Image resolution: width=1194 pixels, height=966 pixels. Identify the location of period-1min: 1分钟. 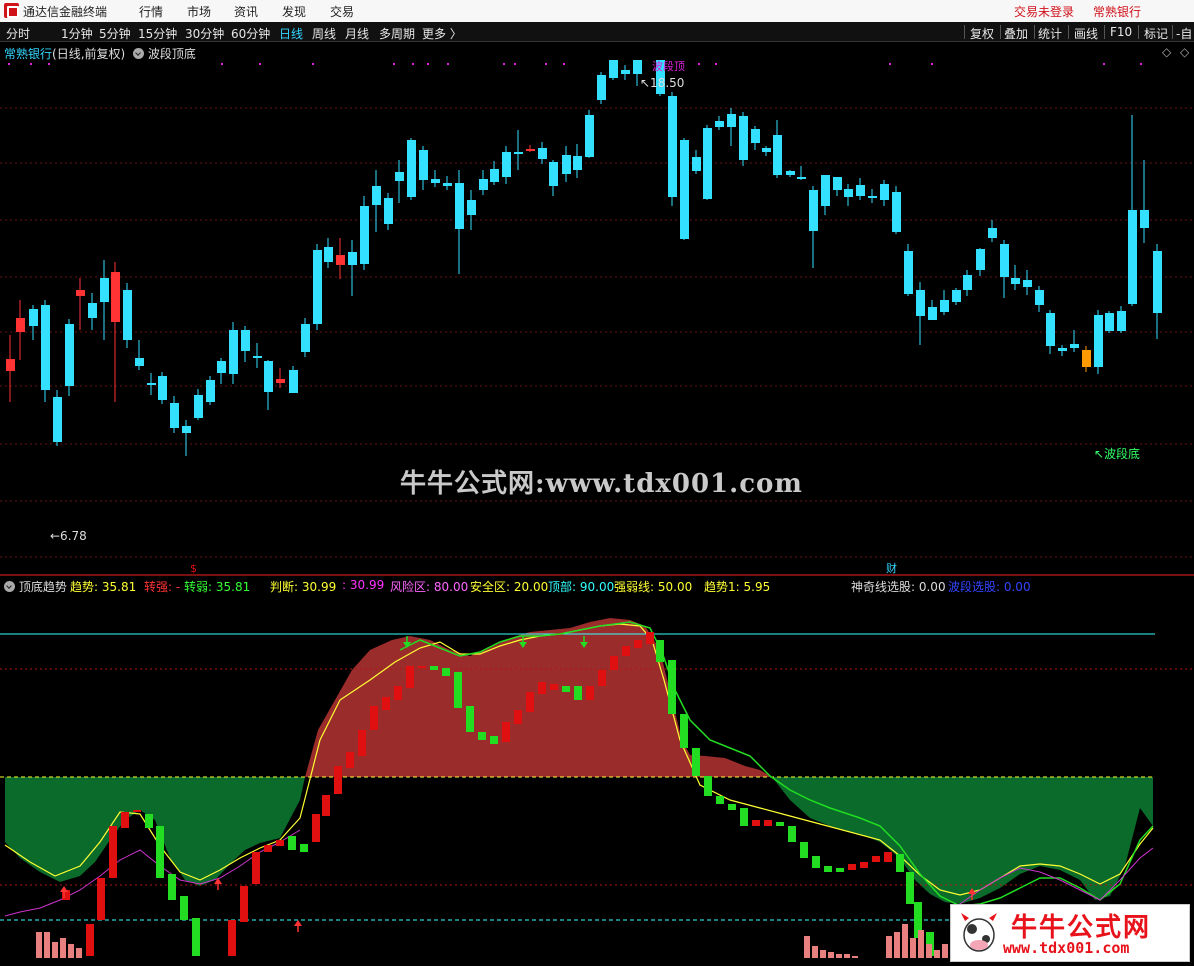
(77, 33).